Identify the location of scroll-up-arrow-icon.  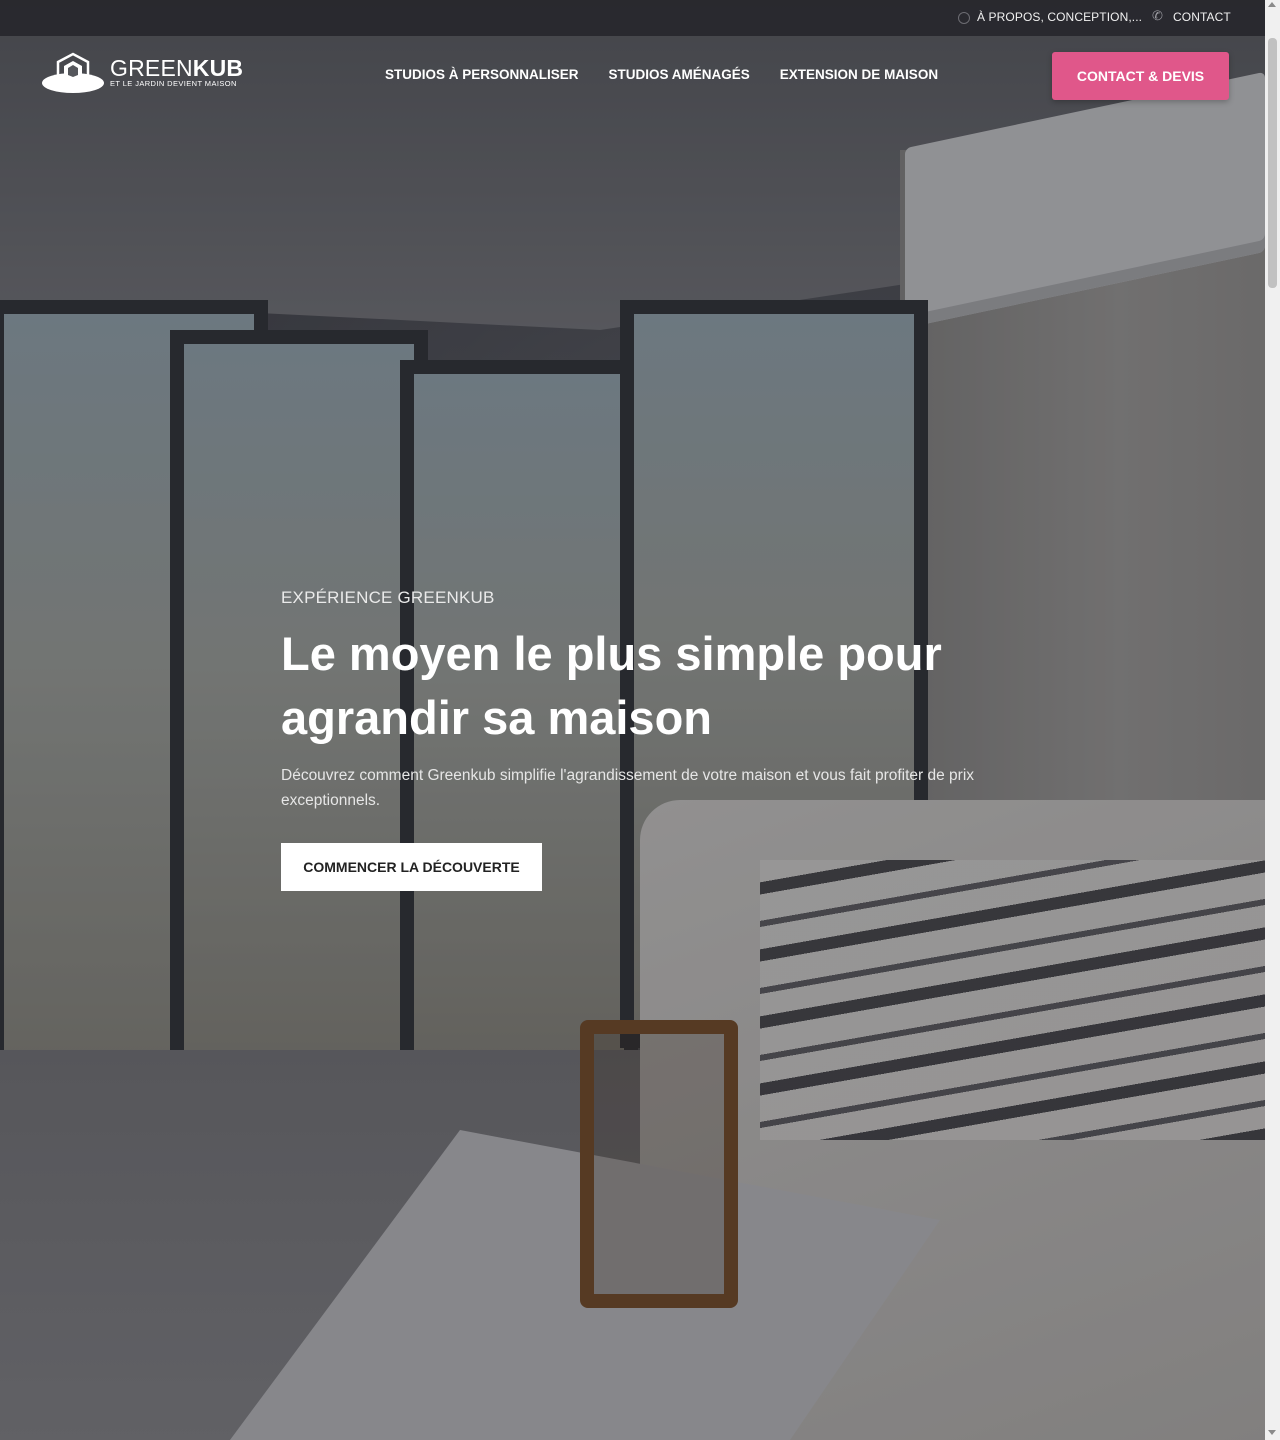
(1272, 4).